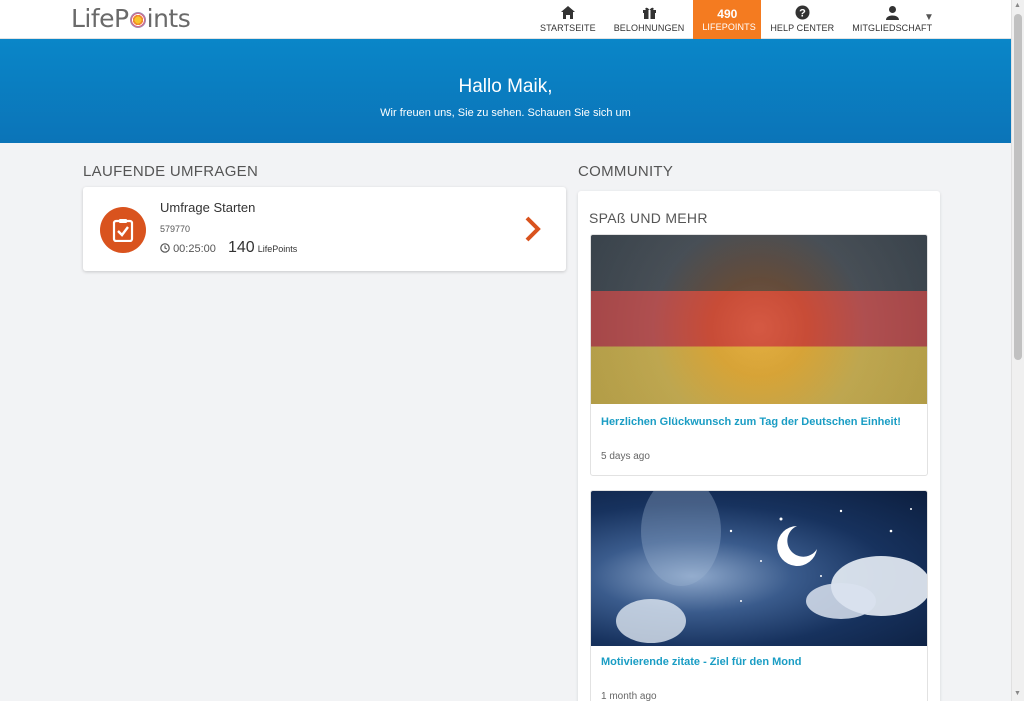  I want to click on gift-icon, so click(649, 13).